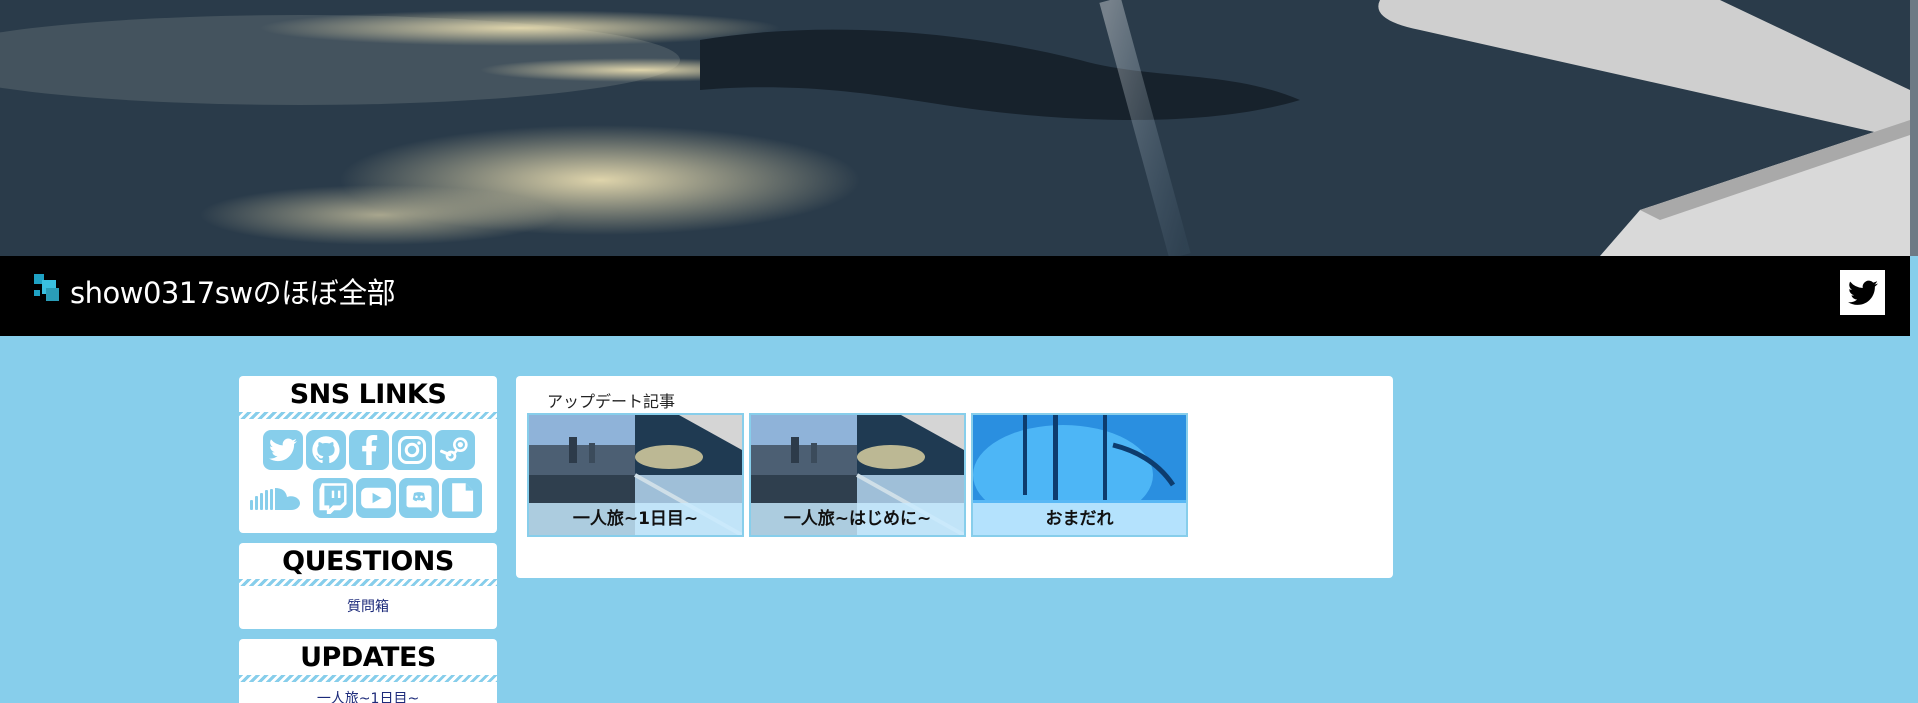 This screenshot has height=703, width=1918. I want to click on updates-box: UPDATES 一人旅~1日目~, so click(368, 671).